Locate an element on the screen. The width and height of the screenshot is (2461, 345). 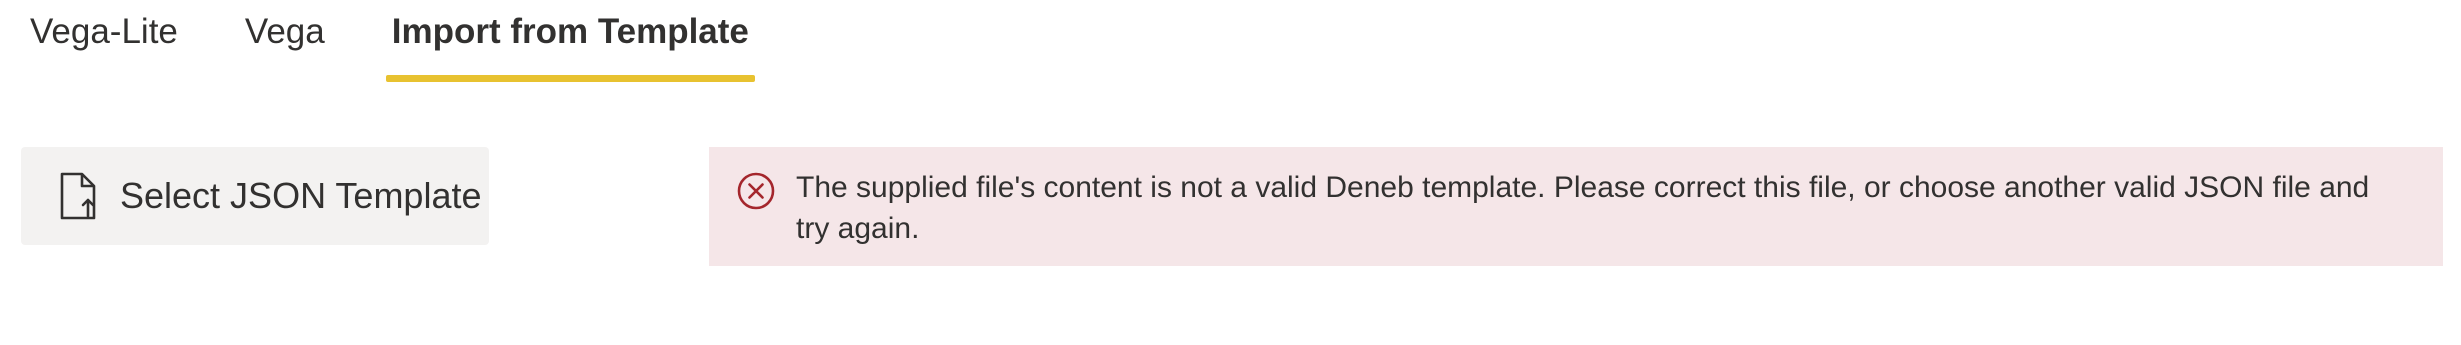
file-upload-icon is located at coordinates (78, 196).